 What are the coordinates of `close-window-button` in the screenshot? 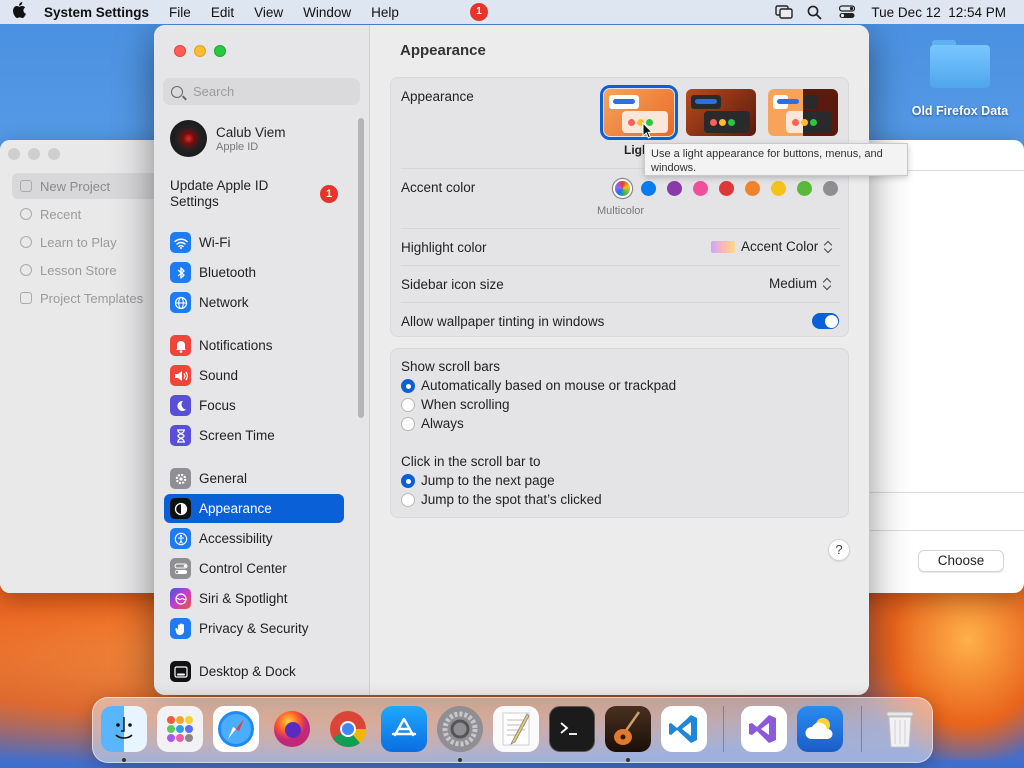 It's located at (180, 51).